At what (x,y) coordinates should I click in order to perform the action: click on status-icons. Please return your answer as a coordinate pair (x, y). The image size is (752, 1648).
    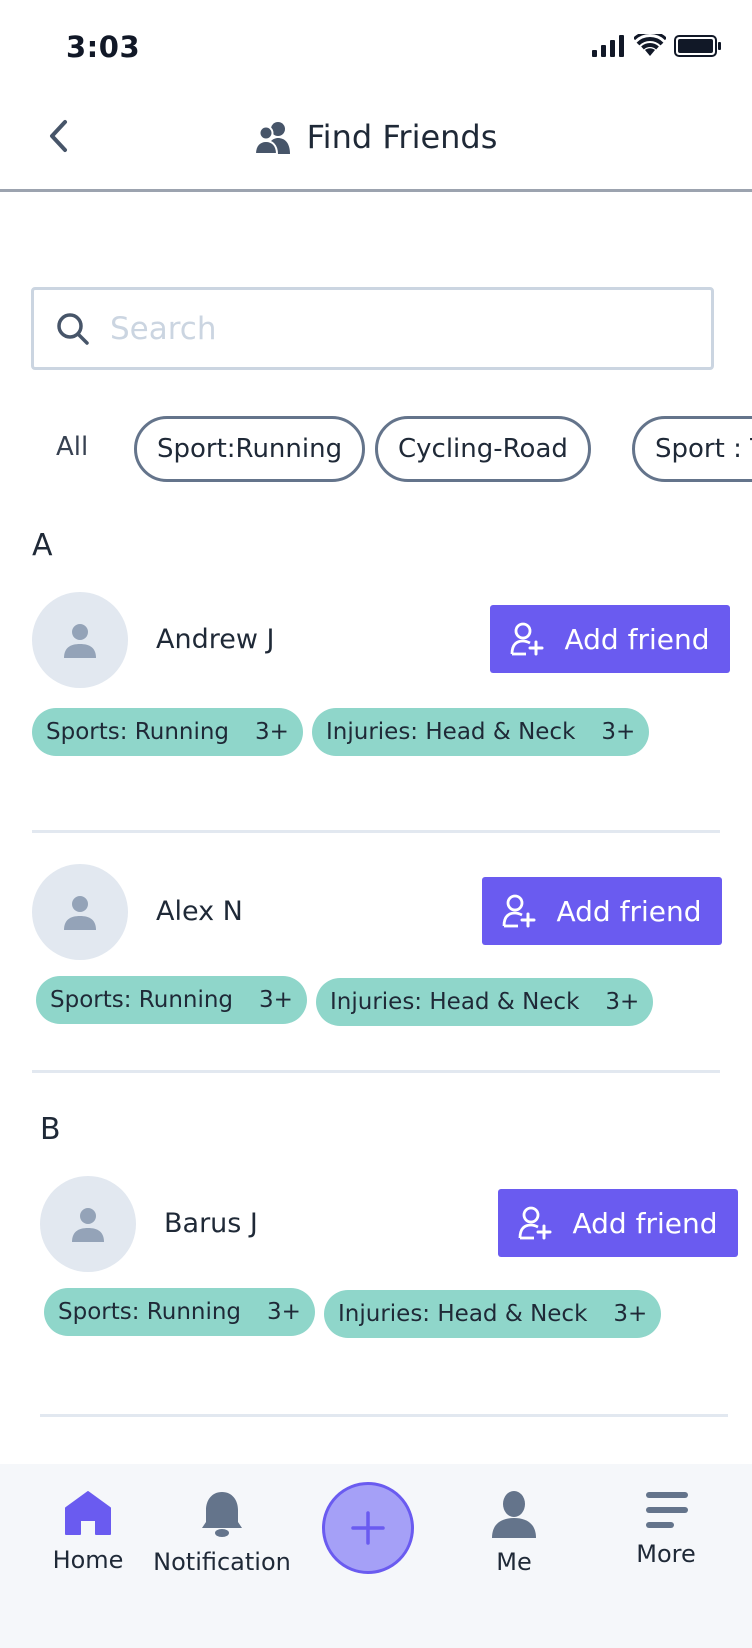
    Looking at the image, I should click on (657, 46).